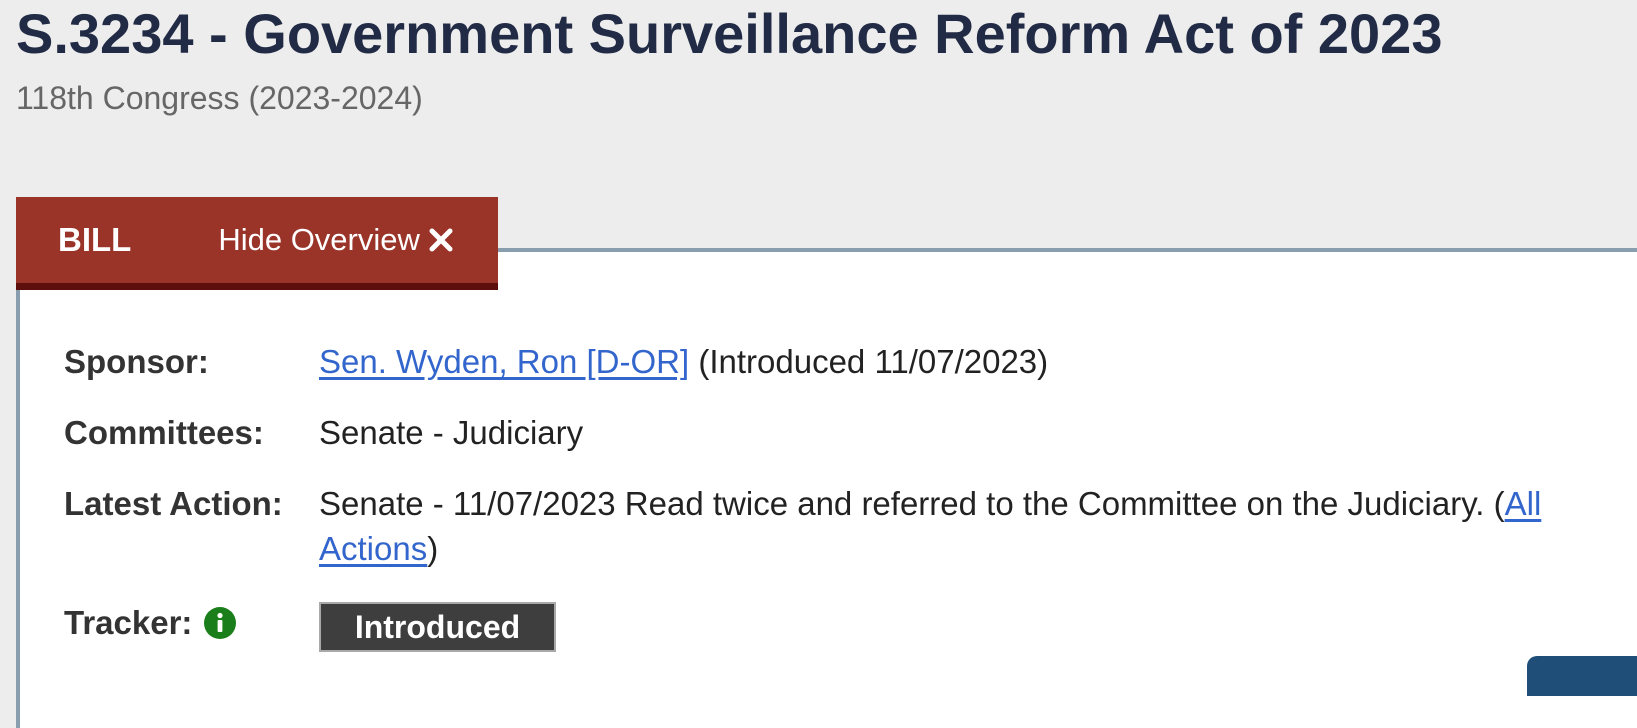 The width and height of the screenshot is (1637, 728). Describe the element at coordinates (433, 548) in the screenshot. I see `latest-action-suffix: )` at that location.